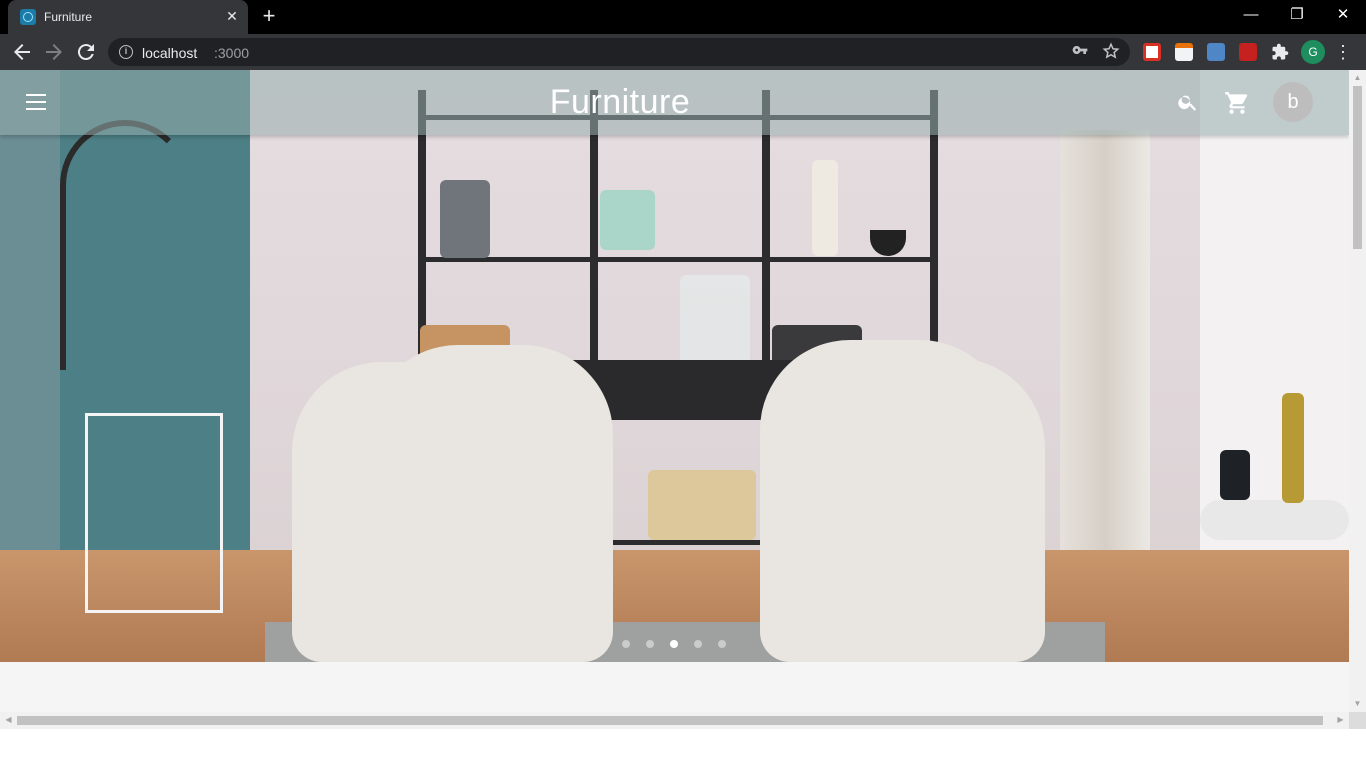 The width and height of the screenshot is (1366, 768). What do you see at coordinates (1343, 52) in the screenshot?
I see `menu-icon: ⋮` at bounding box center [1343, 52].